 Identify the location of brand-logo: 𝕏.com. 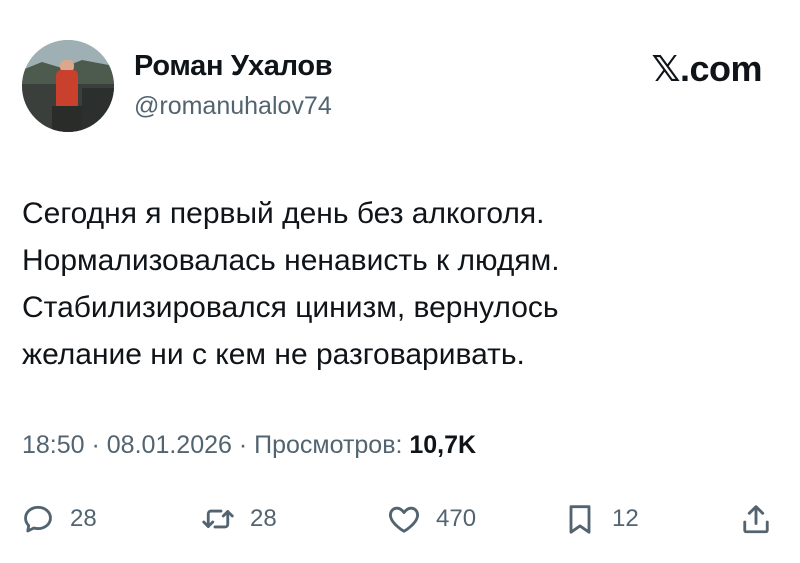
(706, 68).